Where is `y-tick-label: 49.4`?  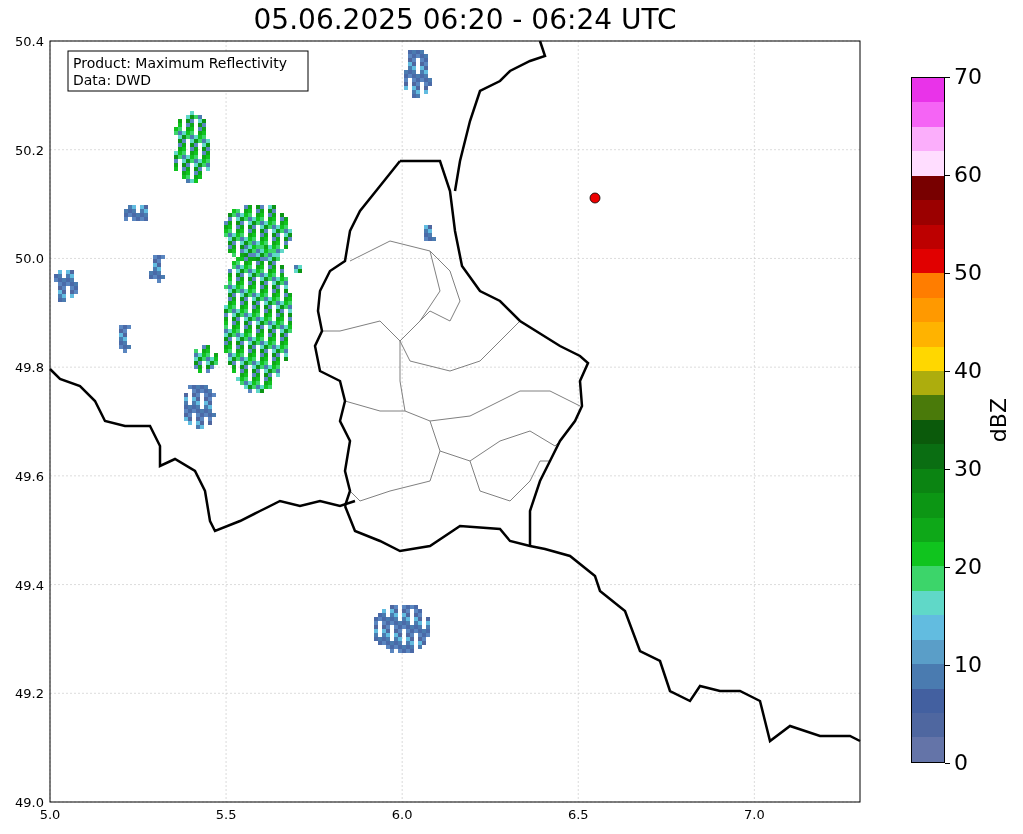 y-tick-label: 49.4 is located at coordinates (29, 585).